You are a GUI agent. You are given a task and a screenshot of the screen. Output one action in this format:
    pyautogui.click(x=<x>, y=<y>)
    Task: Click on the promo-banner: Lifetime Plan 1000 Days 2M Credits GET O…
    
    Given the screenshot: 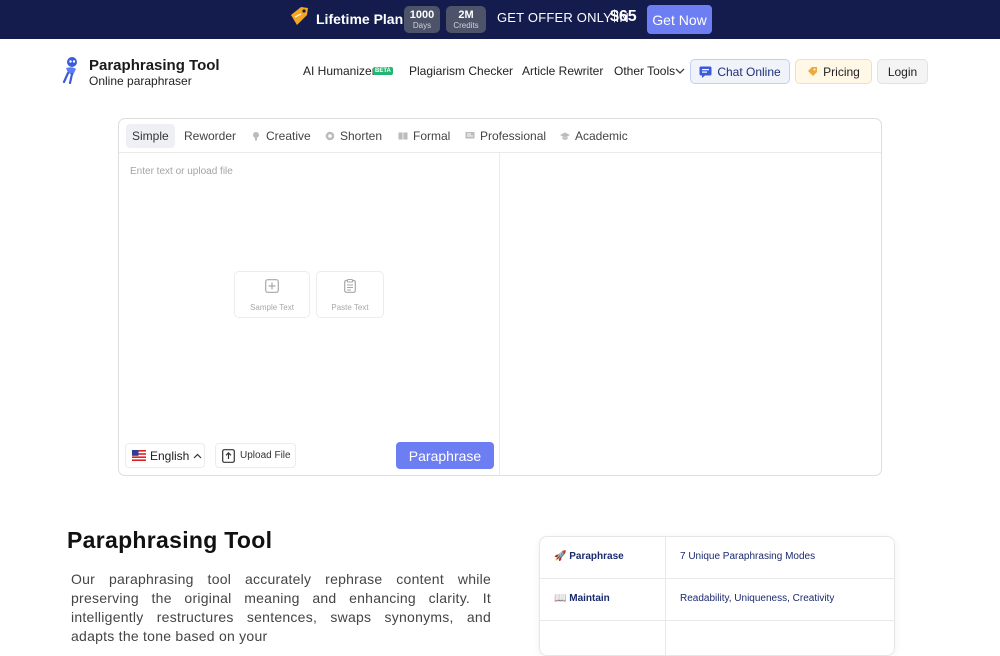 What is the action you would take?
    pyautogui.click(x=500, y=19)
    